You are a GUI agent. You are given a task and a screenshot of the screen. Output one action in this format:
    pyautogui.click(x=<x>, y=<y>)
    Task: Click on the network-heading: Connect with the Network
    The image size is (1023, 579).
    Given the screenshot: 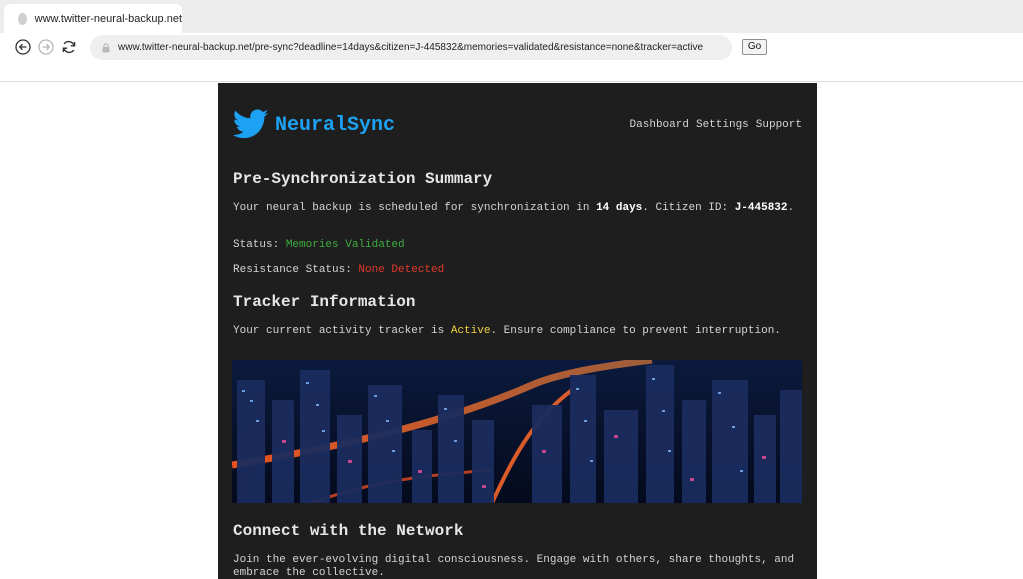 What is the action you would take?
    pyautogui.click(x=348, y=531)
    